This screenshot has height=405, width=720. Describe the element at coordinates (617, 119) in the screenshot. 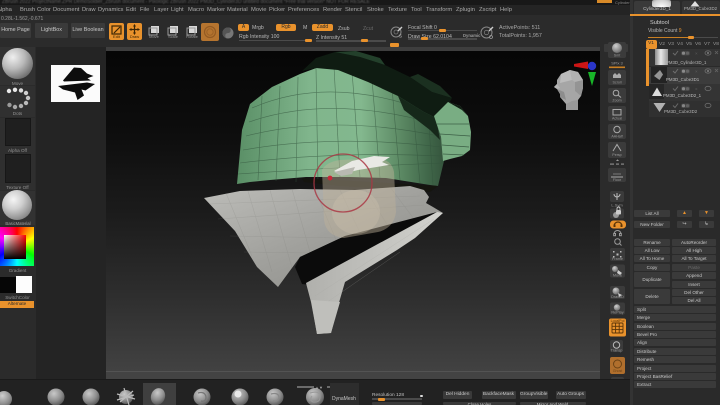

I see `svg-text: Actual` at that location.